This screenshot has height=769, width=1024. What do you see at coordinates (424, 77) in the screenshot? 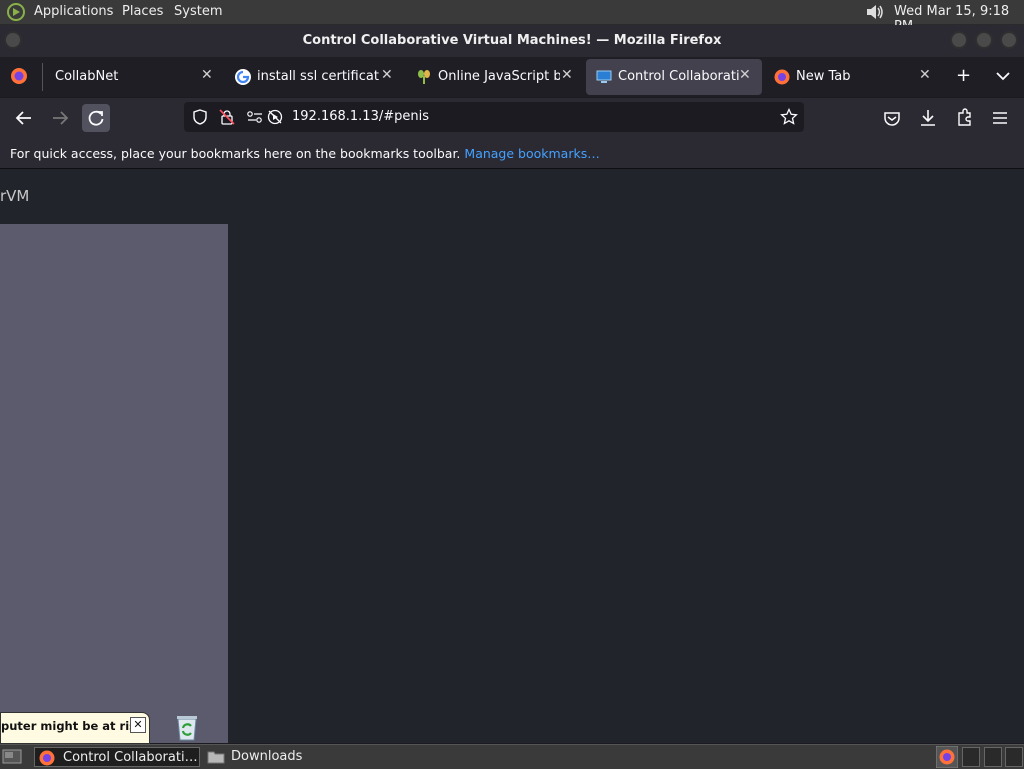
I see `plant-icon` at bounding box center [424, 77].